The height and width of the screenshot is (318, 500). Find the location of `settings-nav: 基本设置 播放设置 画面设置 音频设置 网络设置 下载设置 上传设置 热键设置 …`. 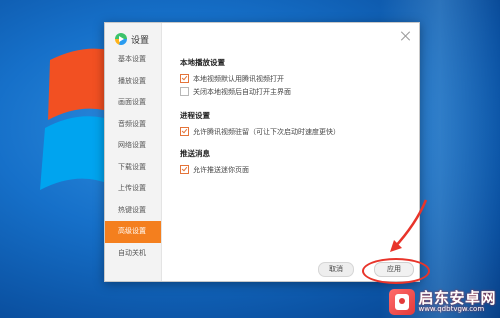

settings-nav: 基本设置 播放设置 画面设置 音频设置 网络设置 下载设置 上传设置 热键设置 … is located at coordinates (133, 156).